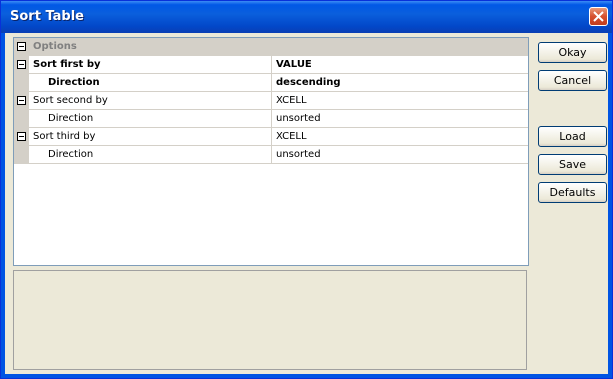 This screenshot has width=613, height=379. Describe the element at coordinates (572, 192) in the screenshot. I see `defaults-button: Defaults` at that location.